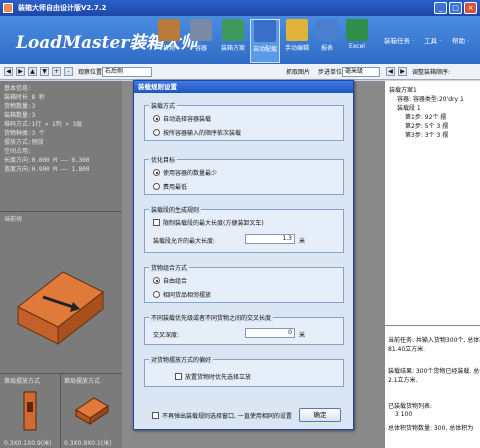  I want to click on tool-plan-label: 装箱方案, so click(232, 48).